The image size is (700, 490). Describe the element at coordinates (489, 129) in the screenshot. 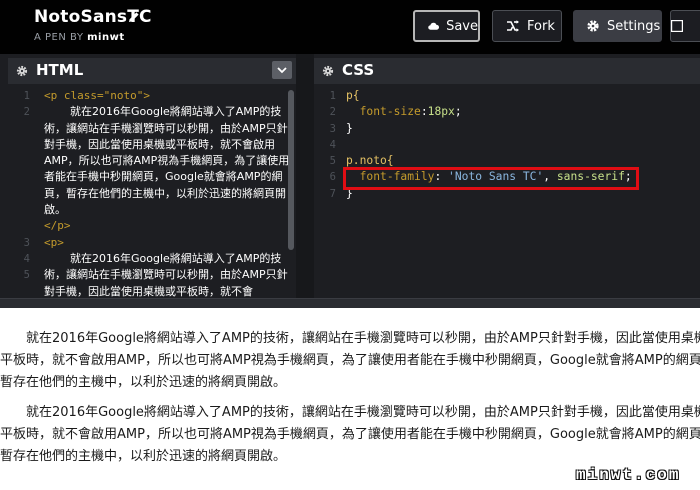

I see `css-line-3: }` at that location.